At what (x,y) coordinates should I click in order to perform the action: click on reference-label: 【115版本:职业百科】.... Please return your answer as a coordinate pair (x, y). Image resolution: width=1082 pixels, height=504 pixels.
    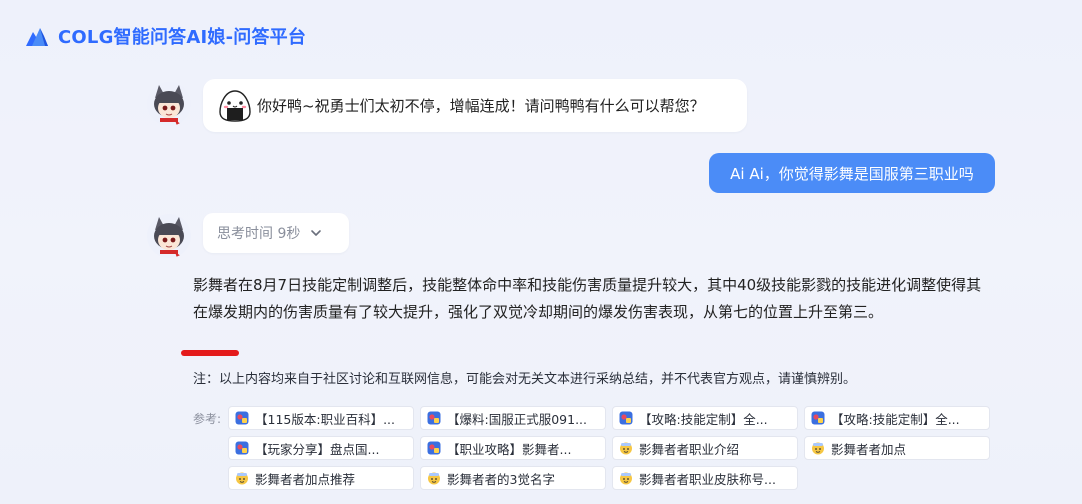
    Looking at the image, I should click on (325, 419).